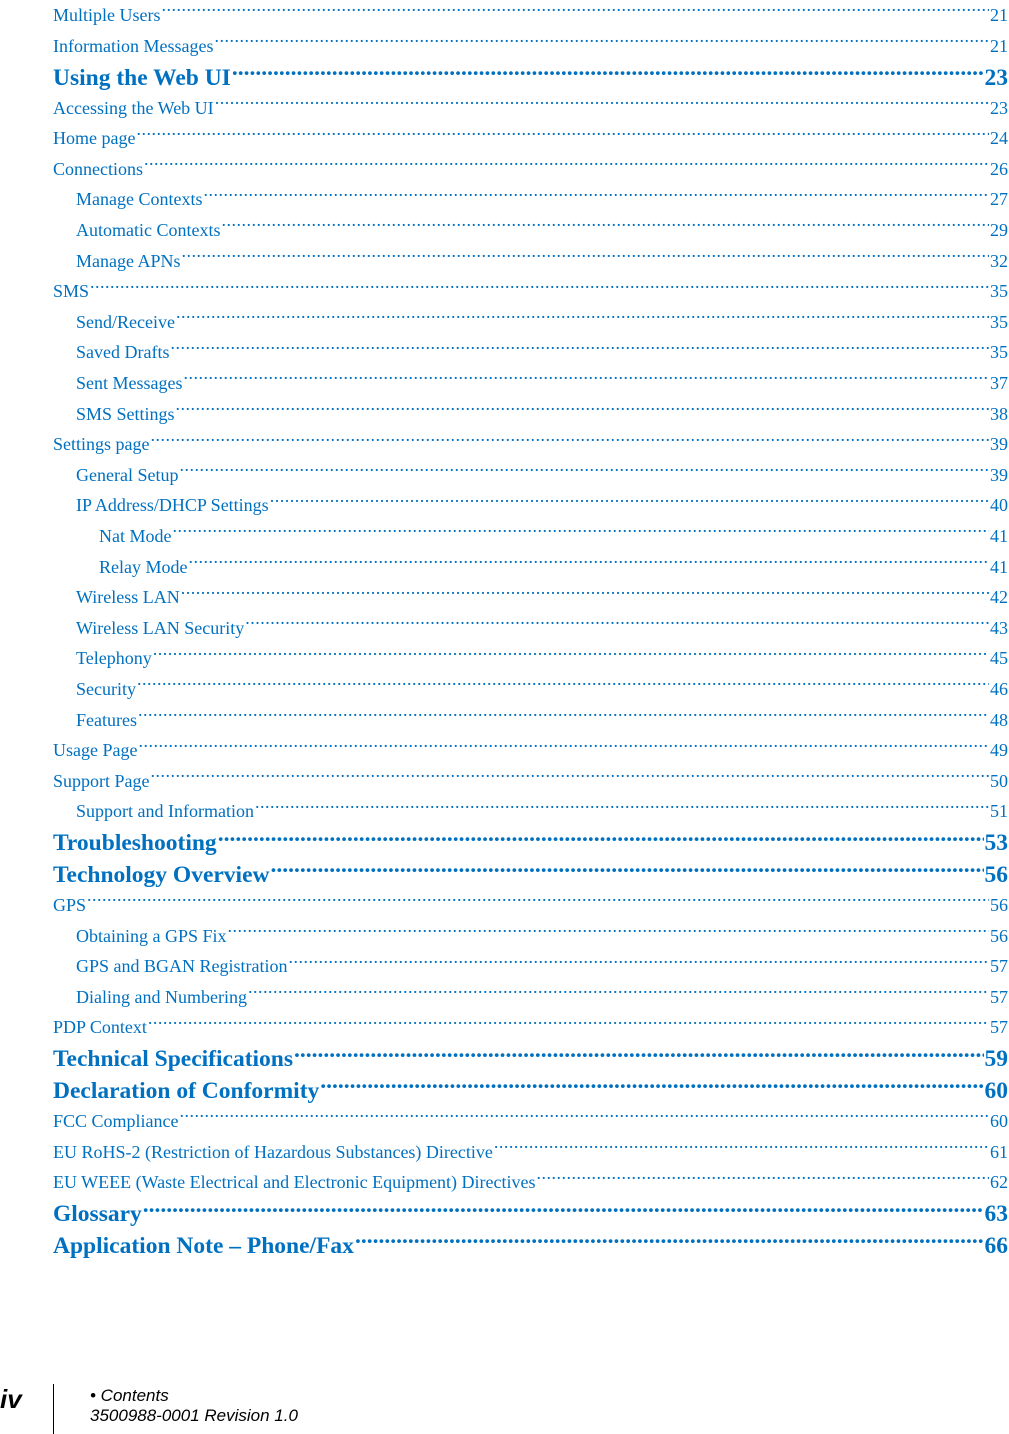  What do you see at coordinates (116, 1120) in the screenshot?
I see `toc-entry-title: FCC Compliance` at bounding box center [116, 1120].